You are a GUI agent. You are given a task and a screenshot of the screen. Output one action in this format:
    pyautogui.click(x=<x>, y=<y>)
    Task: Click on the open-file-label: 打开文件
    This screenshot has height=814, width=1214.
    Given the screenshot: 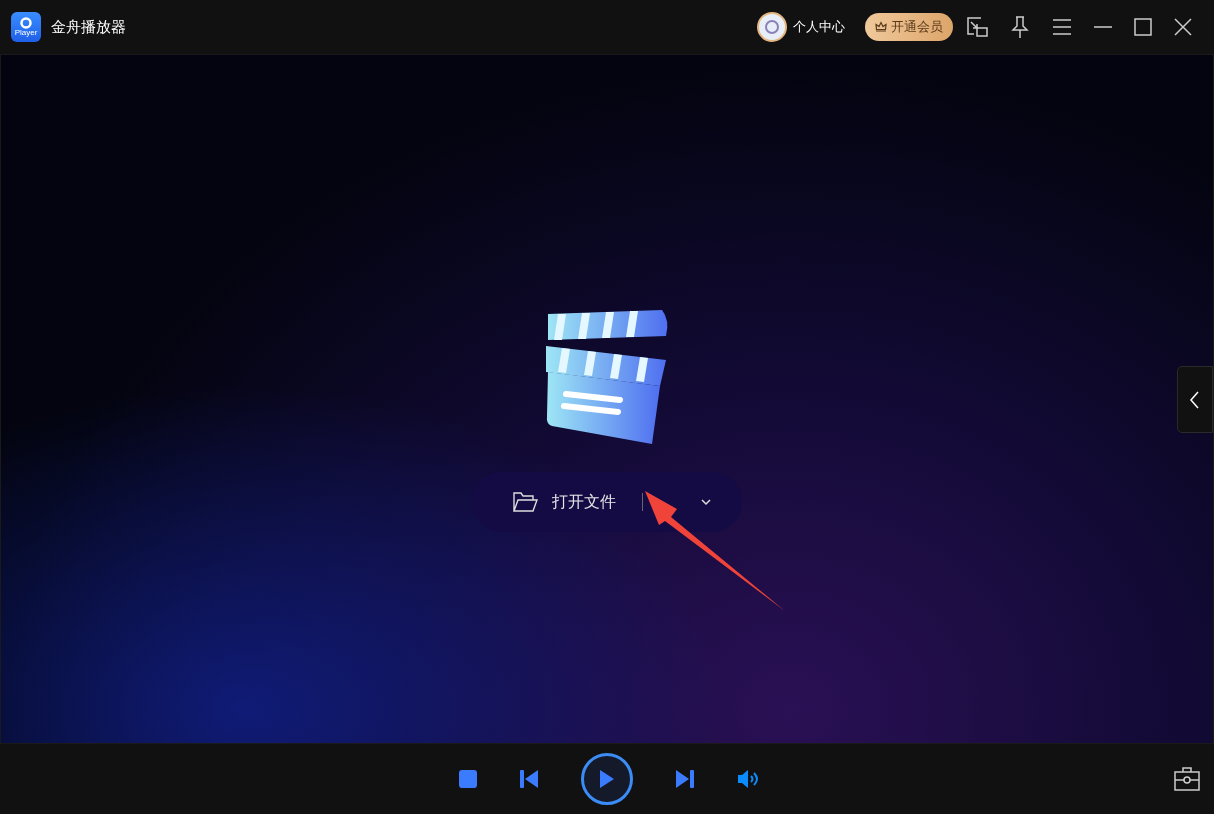 What is the action you would take?
    pyautogui.click(x=584, y=502)
    